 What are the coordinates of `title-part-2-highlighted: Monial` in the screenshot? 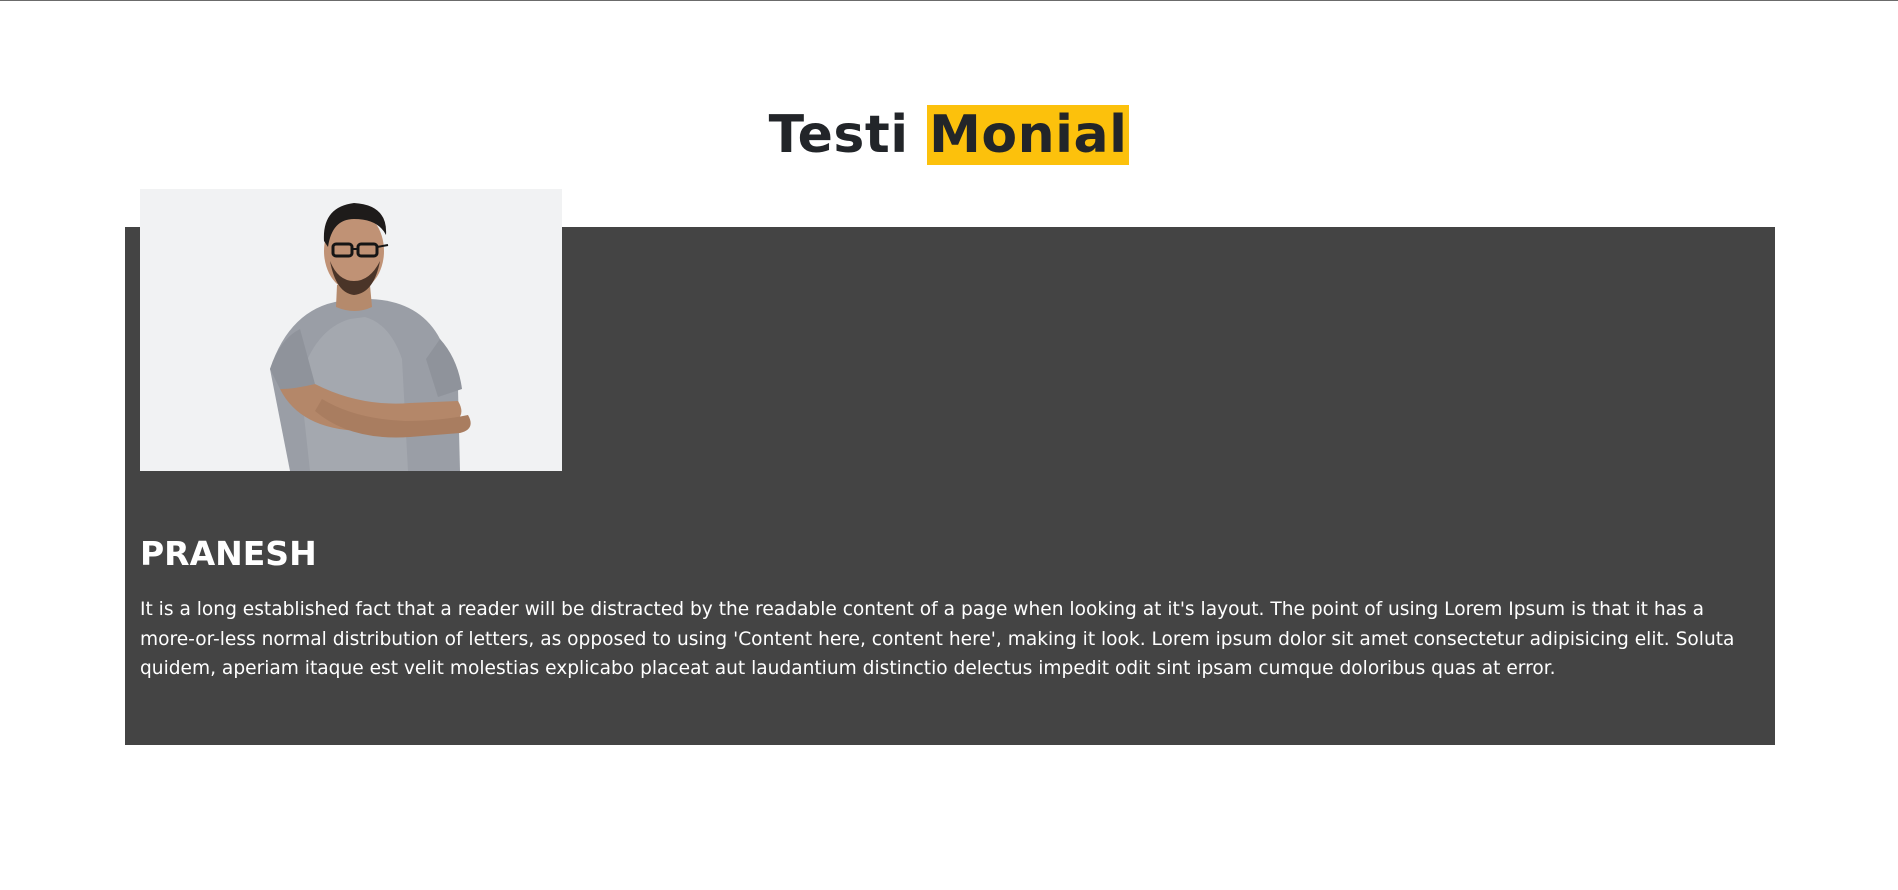 It's located at (1028, 135).